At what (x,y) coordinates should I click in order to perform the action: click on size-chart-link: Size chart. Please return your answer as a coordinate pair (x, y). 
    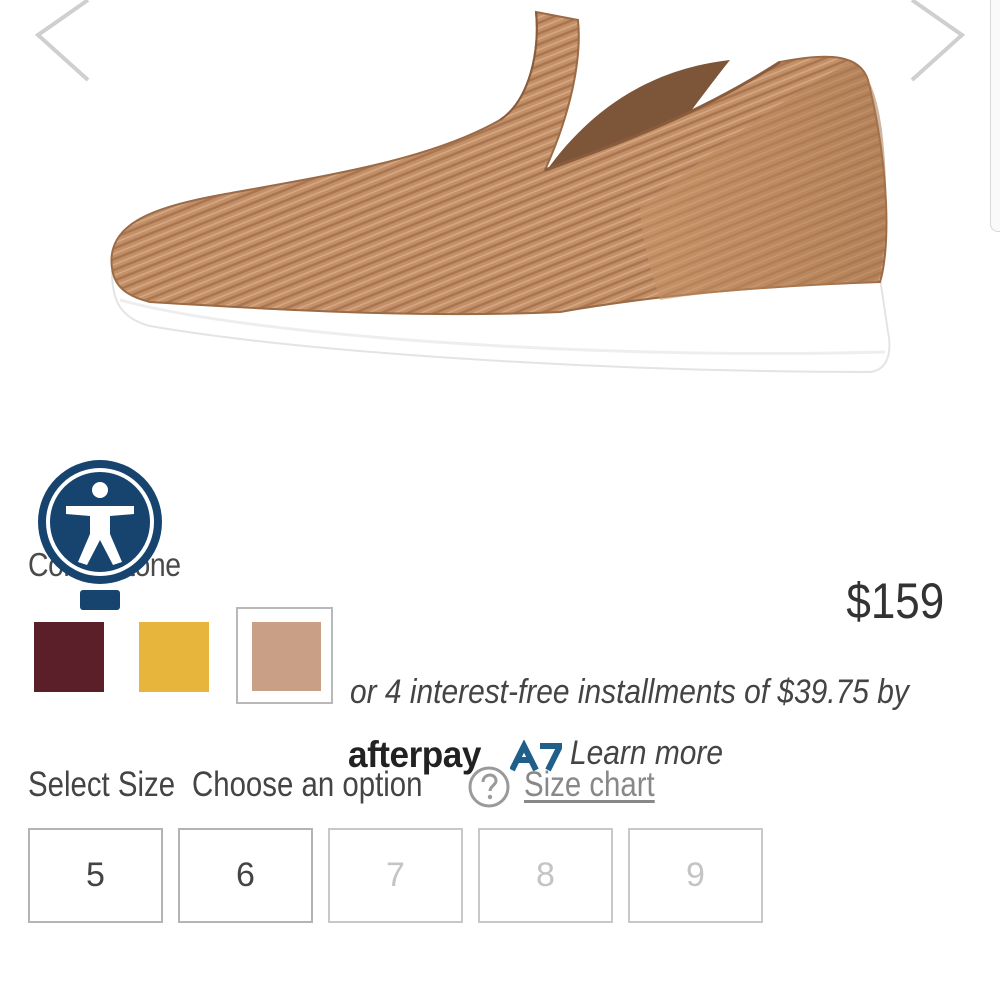
    Looking at the image, I should click on (589, 785).